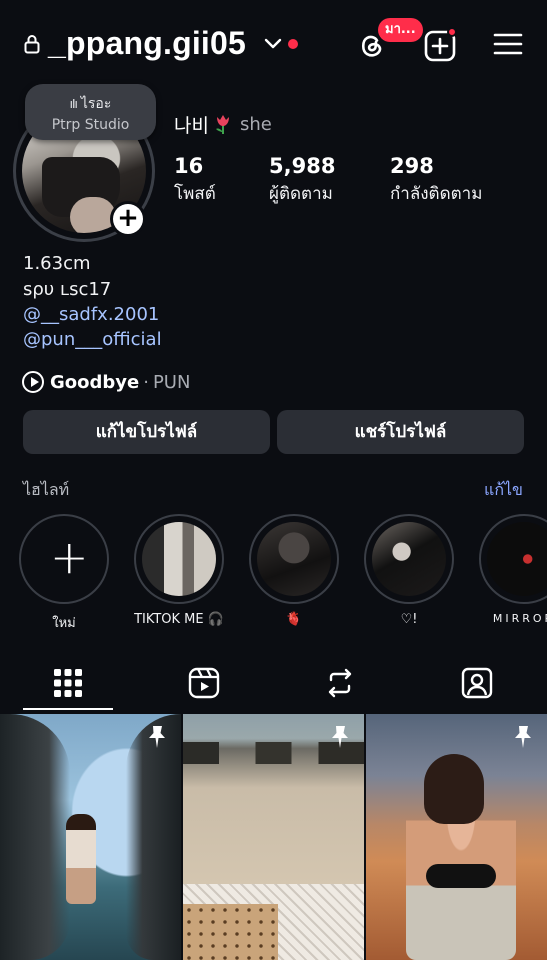 The image size is (547, 960). What do you see at coordinates (147, 43) in the screenshot?
I see `username: _ppang.gii05` at bounding box center [147, 43].